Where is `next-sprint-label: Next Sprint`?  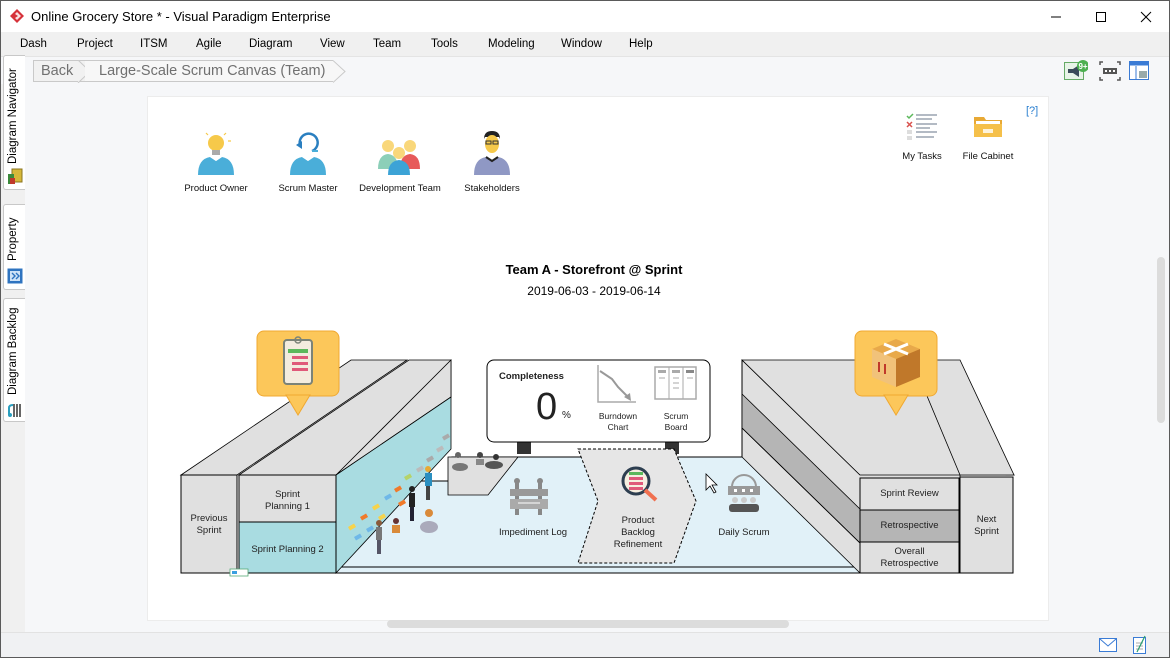 next-sprint-label: Next Sprint is located at coordinates (986, 526).